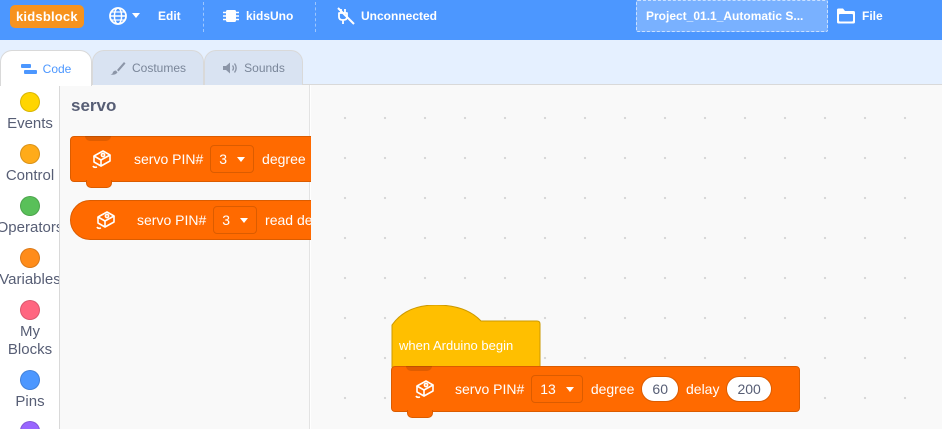  Describe the element at coordinates (557, 389) in the screenshot. I see `pin-dropdown: 13` at that location.